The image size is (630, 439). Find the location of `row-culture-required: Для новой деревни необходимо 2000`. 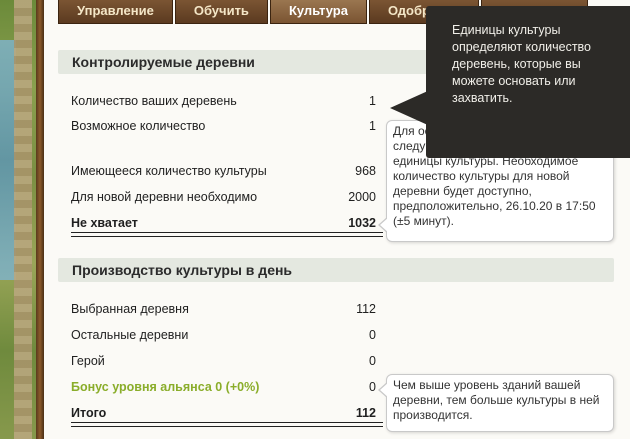

row-culture-required: Для новой деревни необходимо 2000 is located at coordinates (223, 200).